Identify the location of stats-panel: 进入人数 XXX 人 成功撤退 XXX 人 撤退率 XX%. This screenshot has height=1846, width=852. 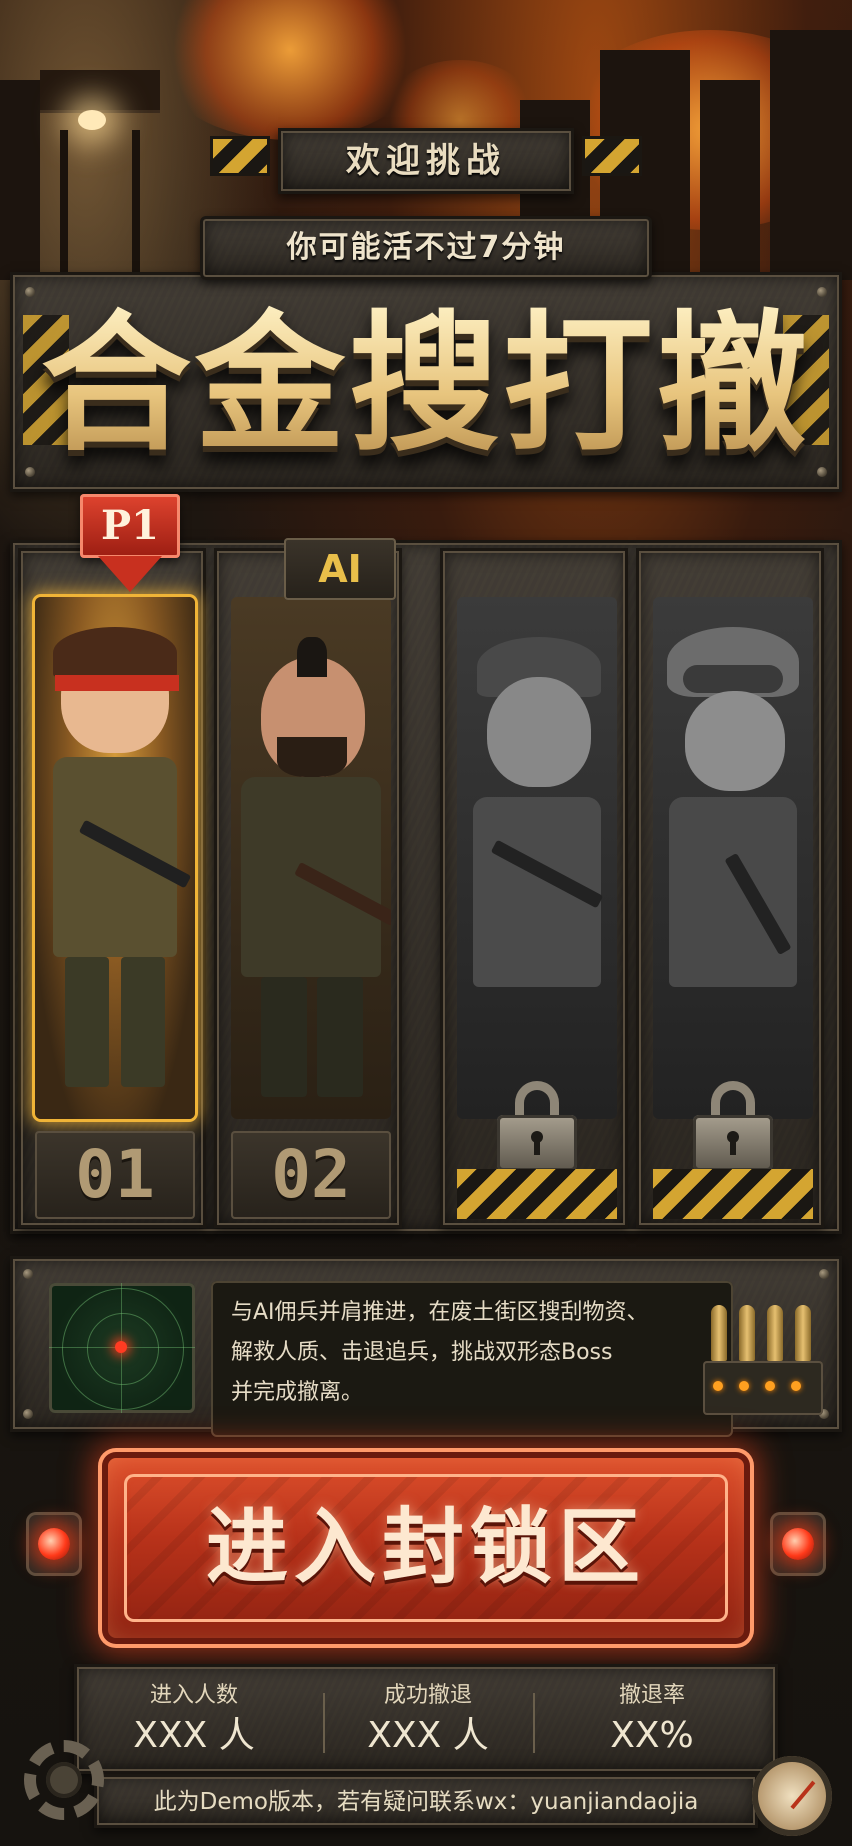
(426, 1719).